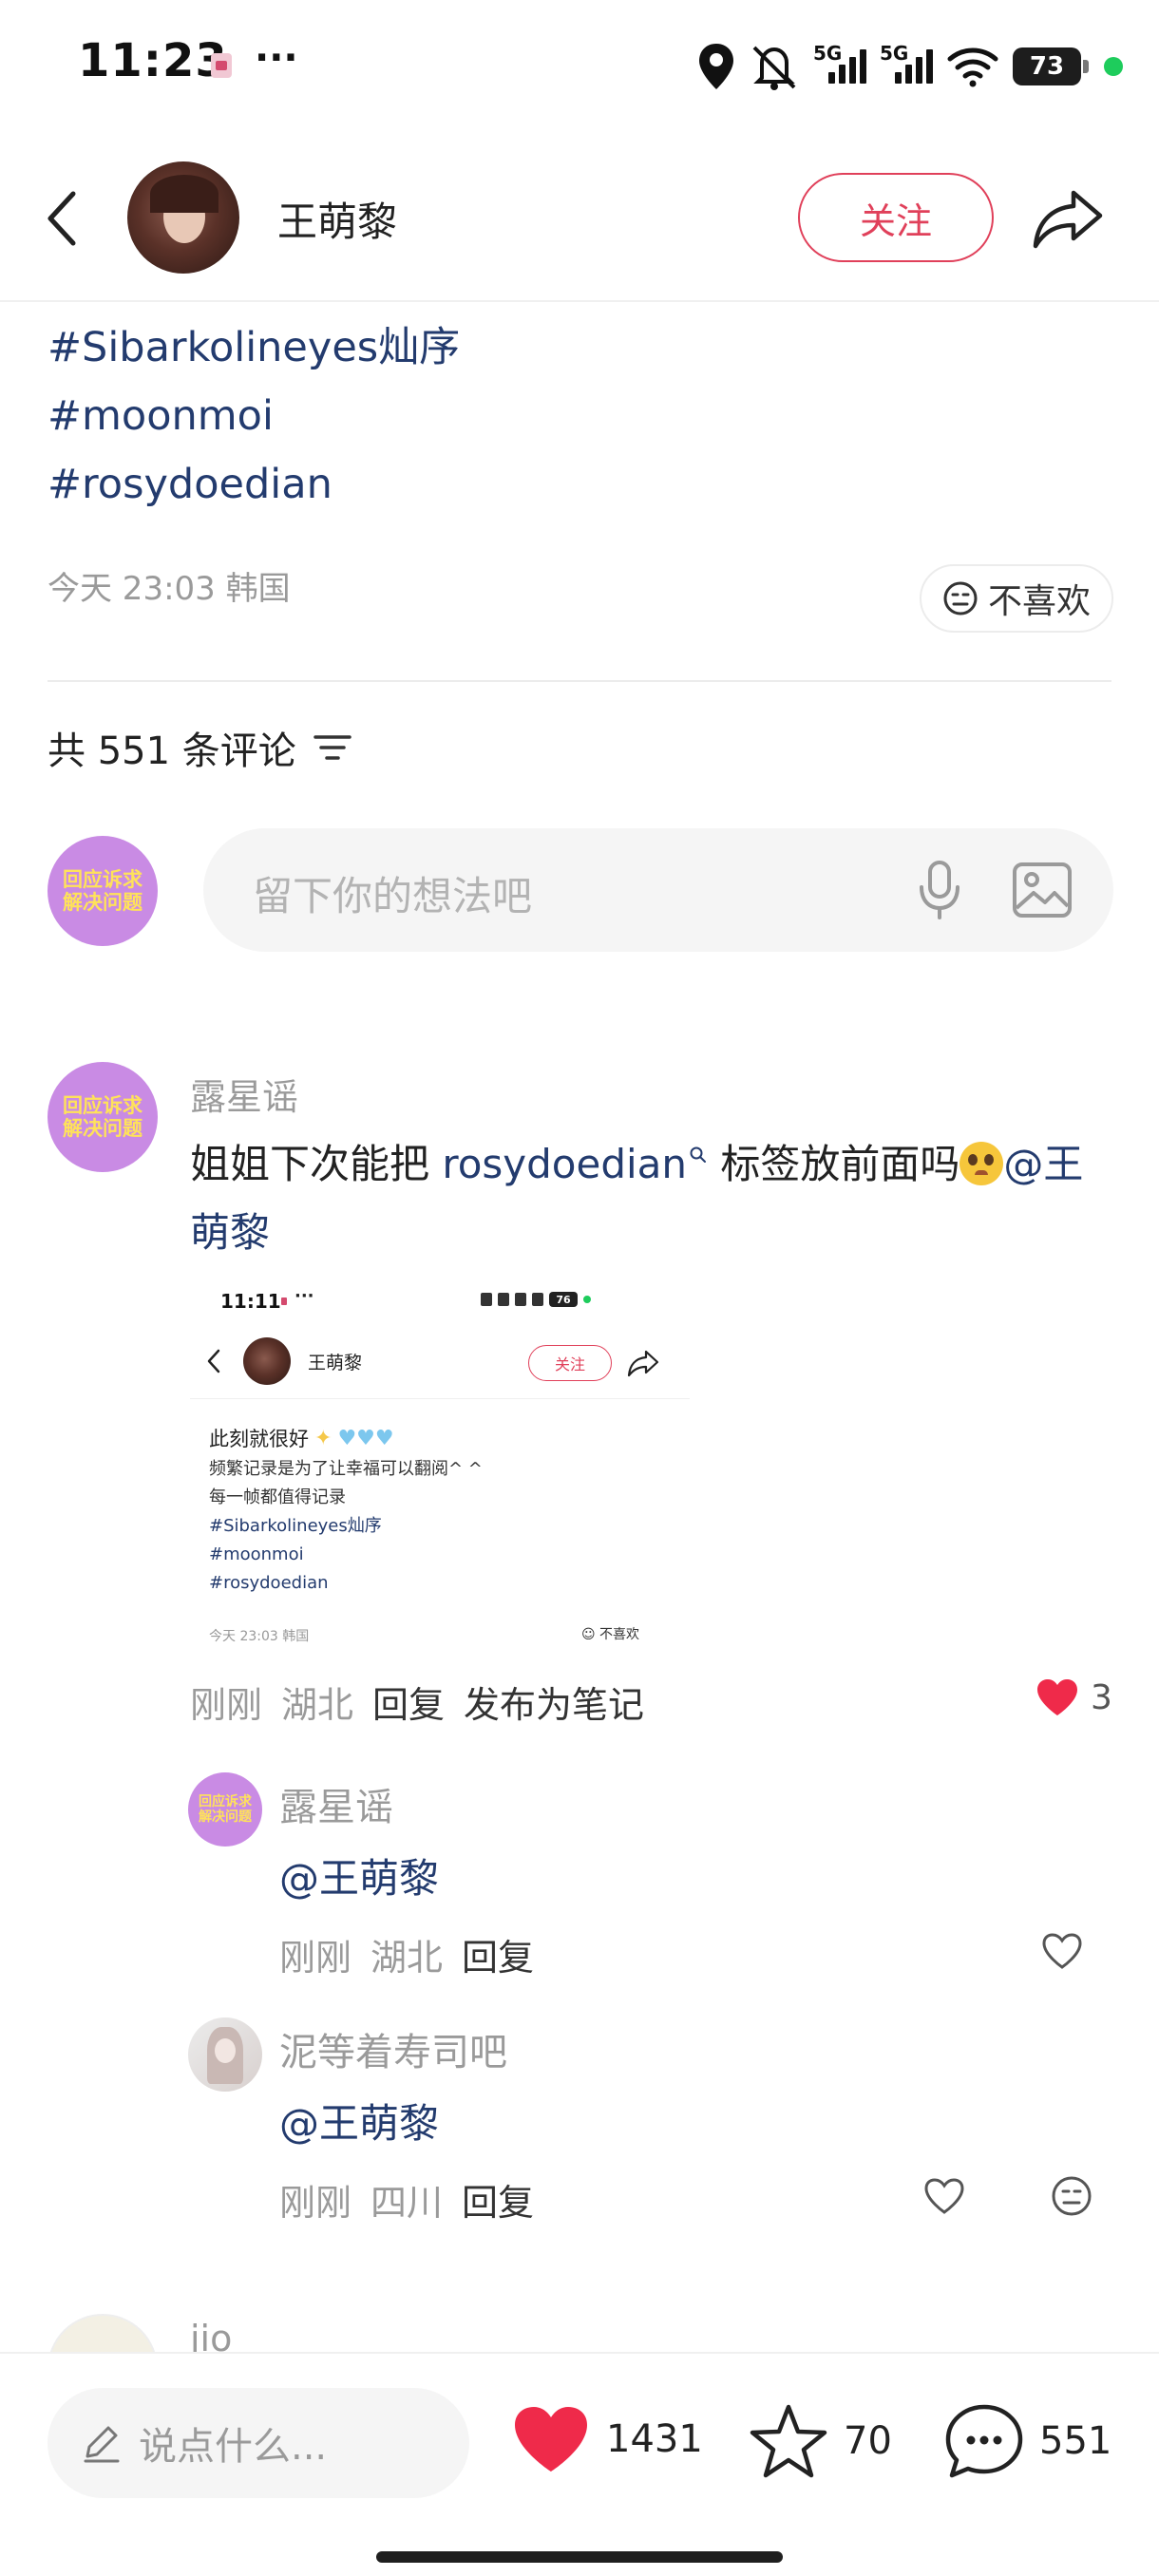 The width and height of the screenshot is (1159, 2576). I want to click on comment-location: 湖北, so click(317, 1705).